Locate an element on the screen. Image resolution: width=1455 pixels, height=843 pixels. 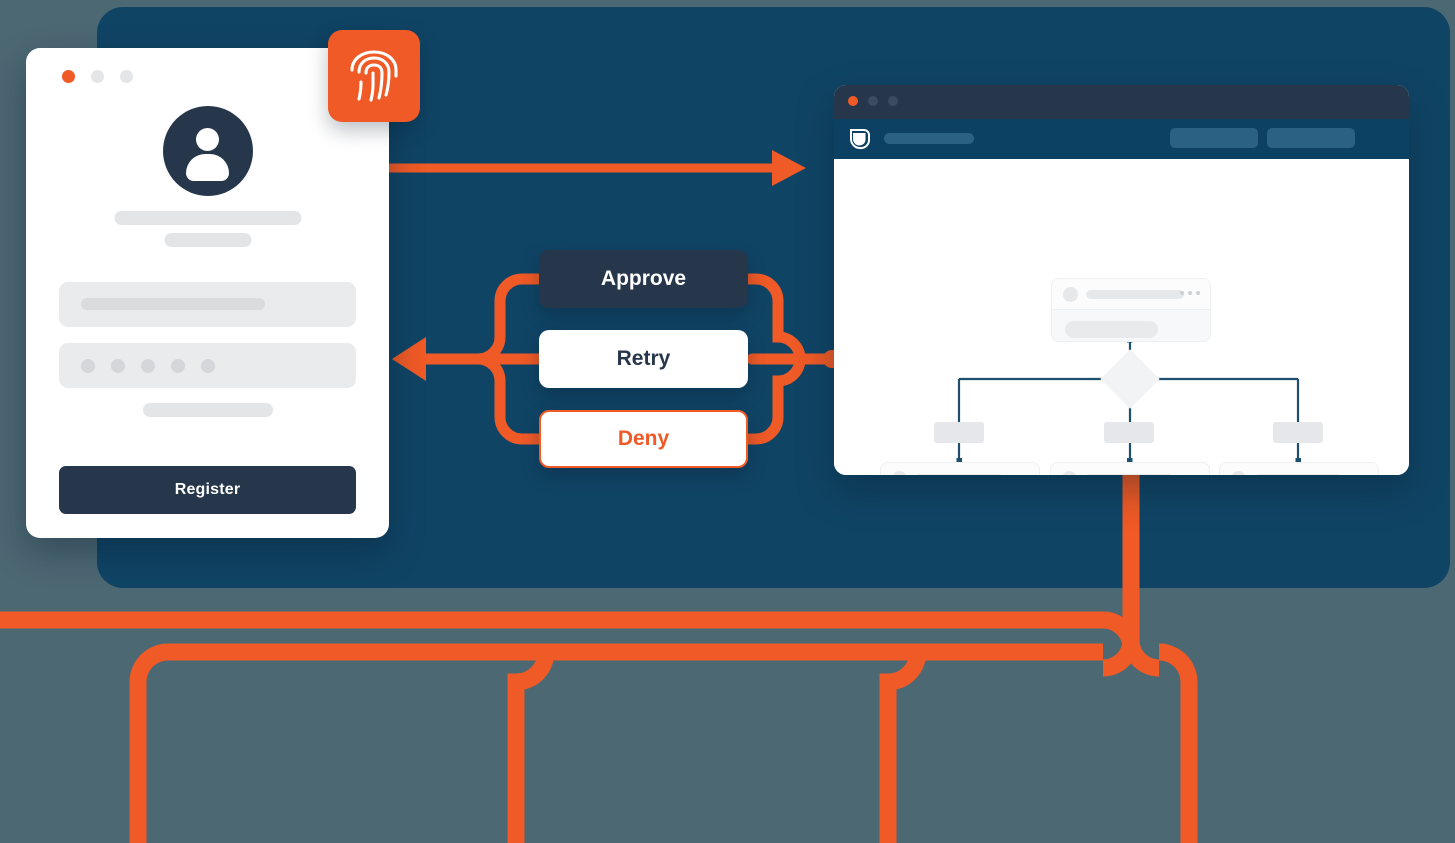
username-field is located at coordinates (207, 304).